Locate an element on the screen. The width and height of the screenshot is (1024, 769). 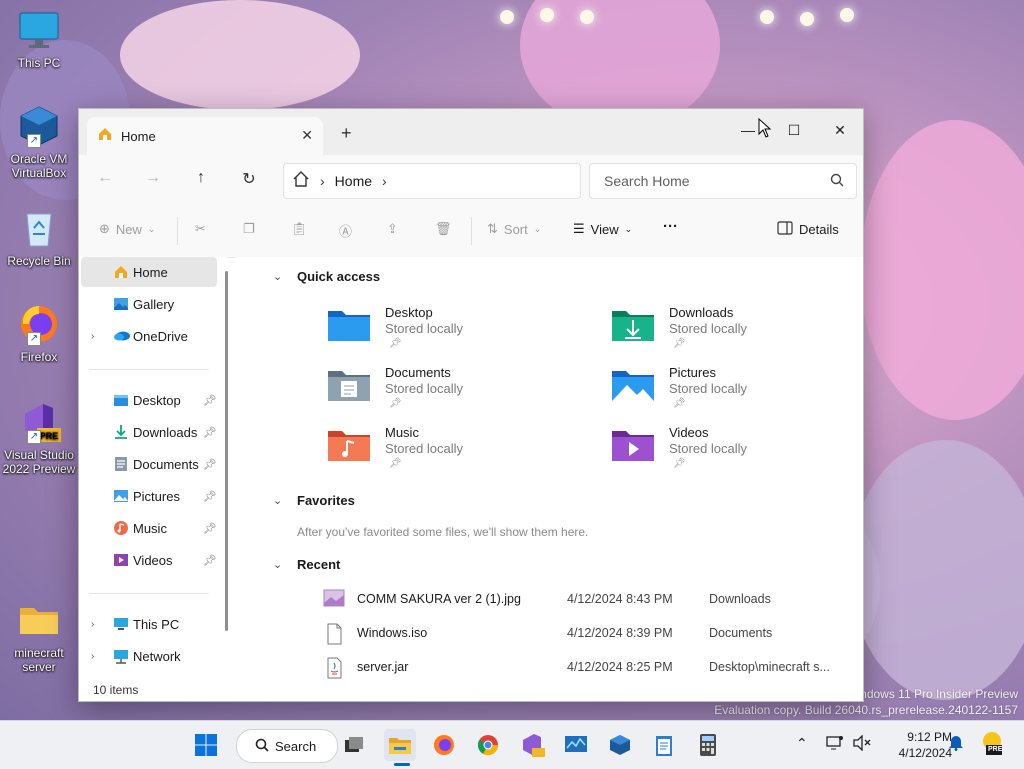
start-button is located at coordinates (206, 745).